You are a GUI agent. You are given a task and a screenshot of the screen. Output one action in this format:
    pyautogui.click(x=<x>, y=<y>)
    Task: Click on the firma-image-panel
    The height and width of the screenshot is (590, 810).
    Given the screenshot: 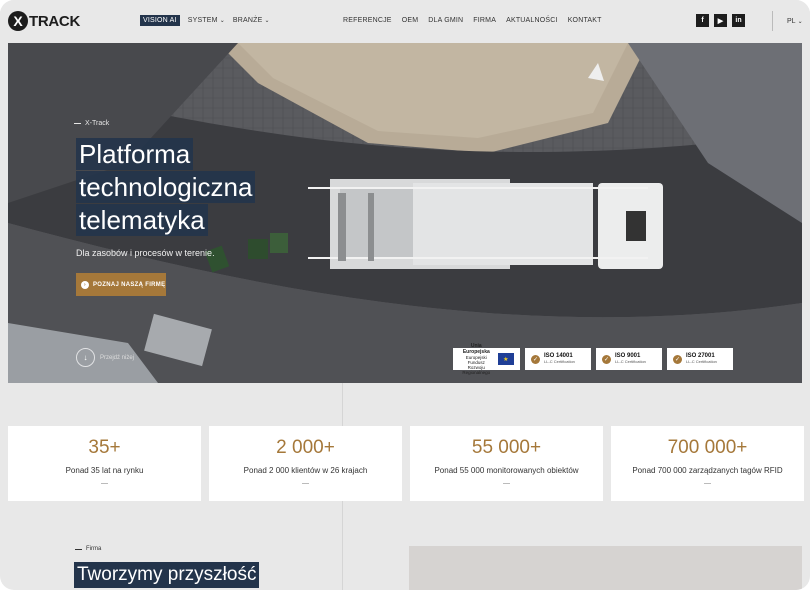 What is the action you would take?
    pyautogui.click(x=605, y=568)
    